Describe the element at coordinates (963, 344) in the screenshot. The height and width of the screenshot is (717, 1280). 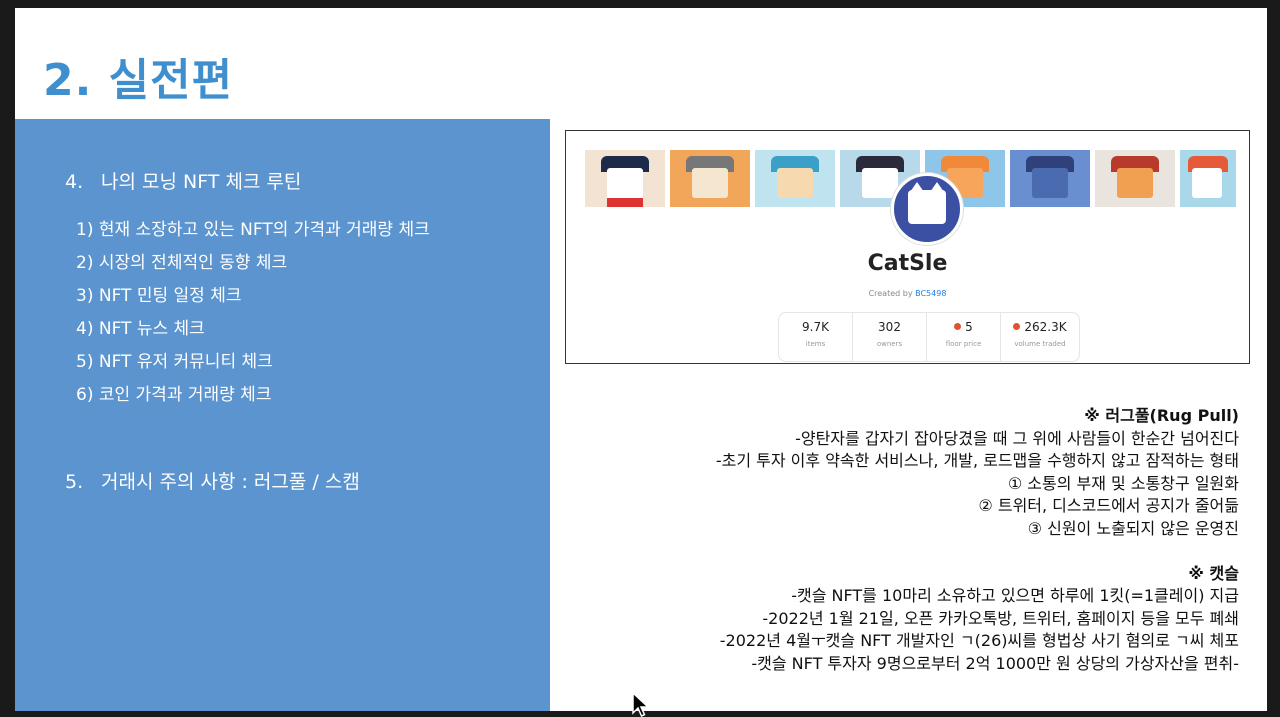
I see `stat-label: floor price` at that location.